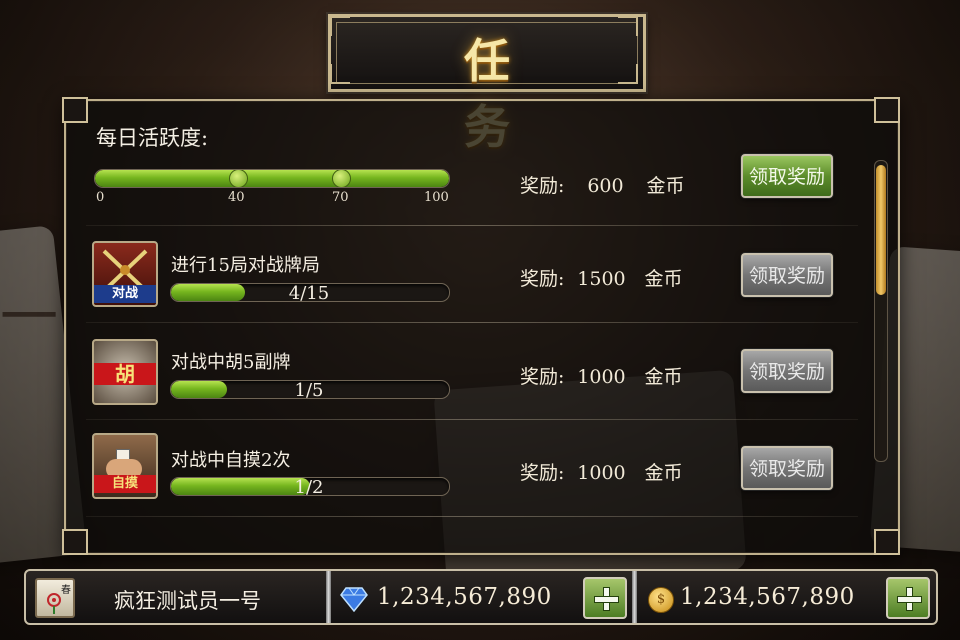  Describe the element at coordinates (125, 484) in the screenshot. I see `icon-caption: 自摸` at that location.